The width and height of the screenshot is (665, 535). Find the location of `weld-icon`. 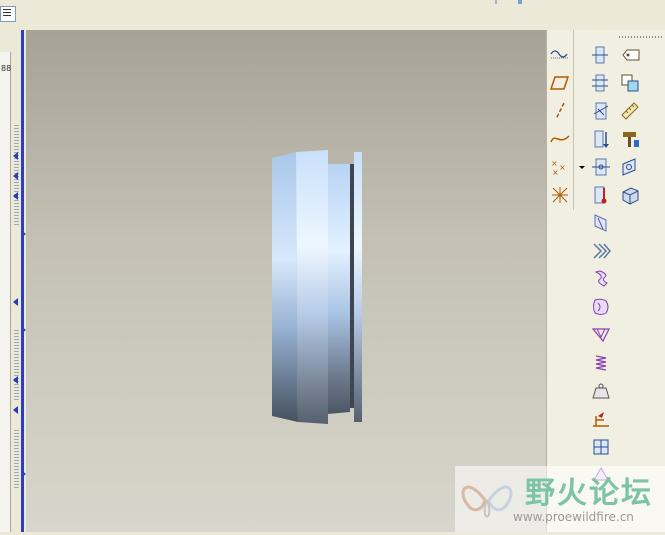

weld-icon is located at coordinates (601, 419).